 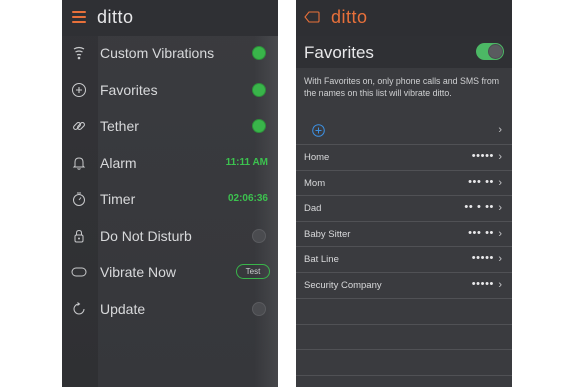 What do you see at coordinates (79, 272) in the screenshot?
I see `vibrate-now-icon` at bounding box center [79, 272].